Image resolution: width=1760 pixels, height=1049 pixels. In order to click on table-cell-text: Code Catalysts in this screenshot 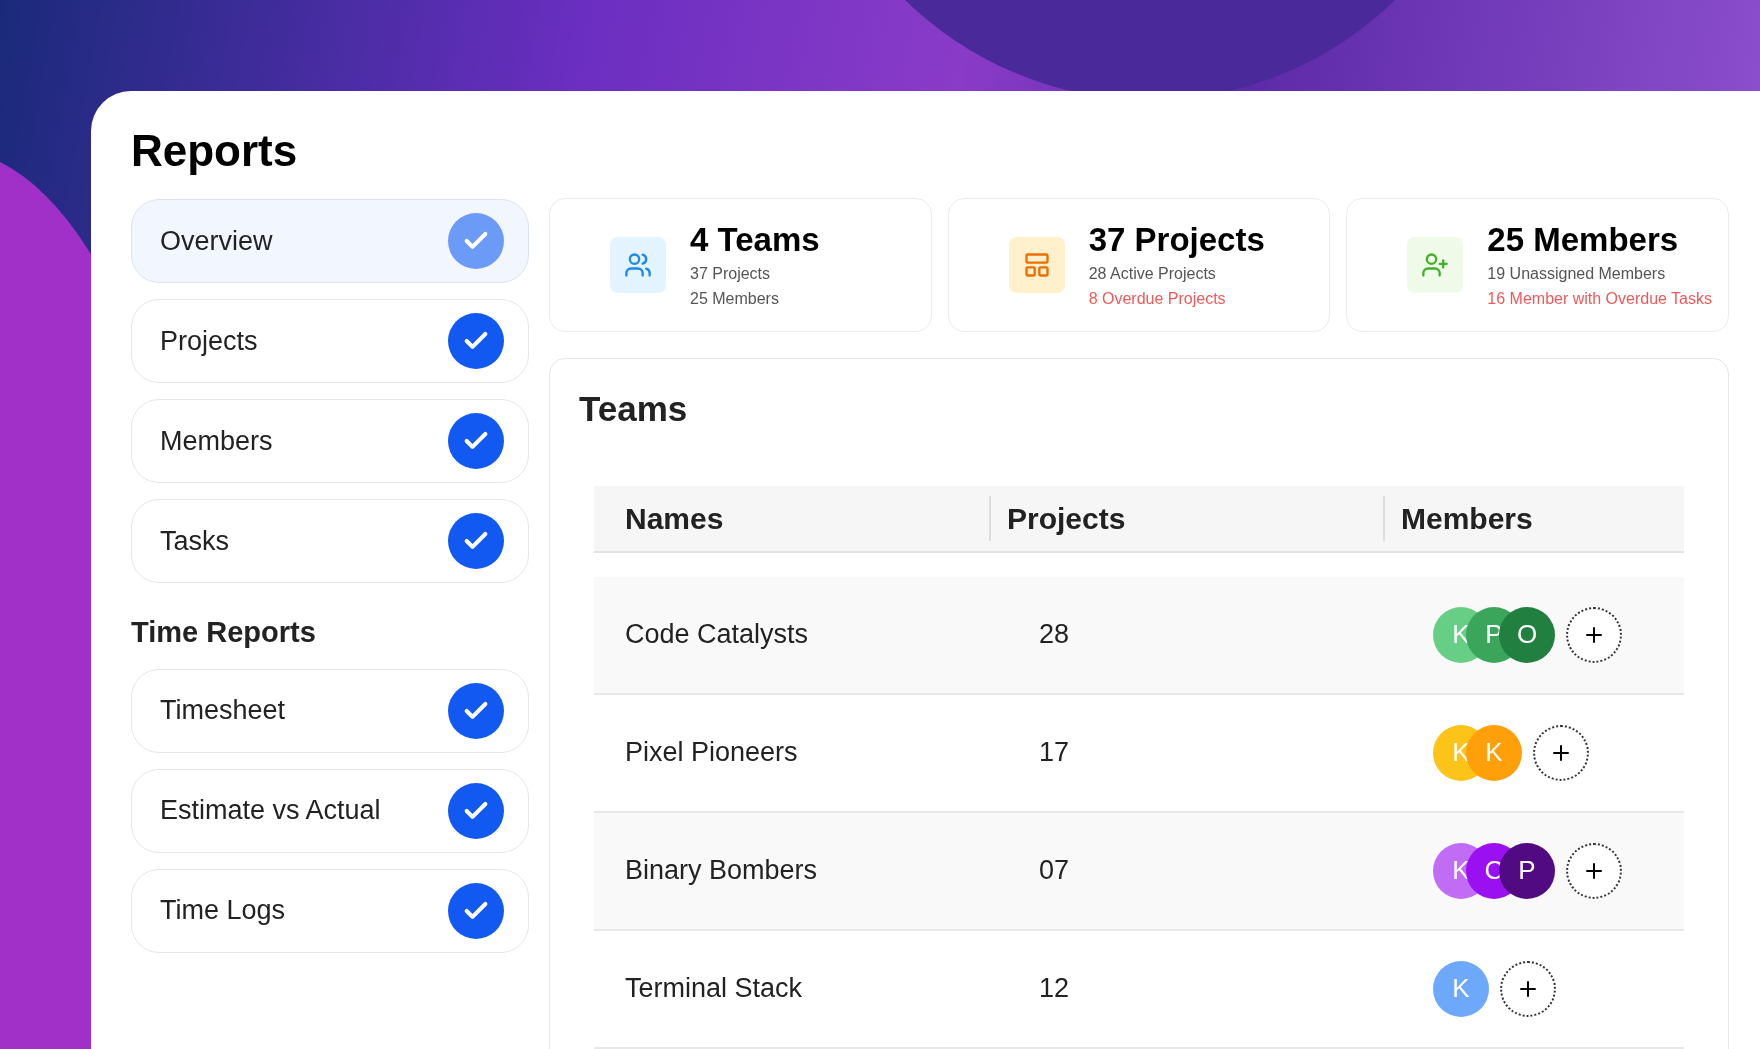, I will do `click(717, 635)`.